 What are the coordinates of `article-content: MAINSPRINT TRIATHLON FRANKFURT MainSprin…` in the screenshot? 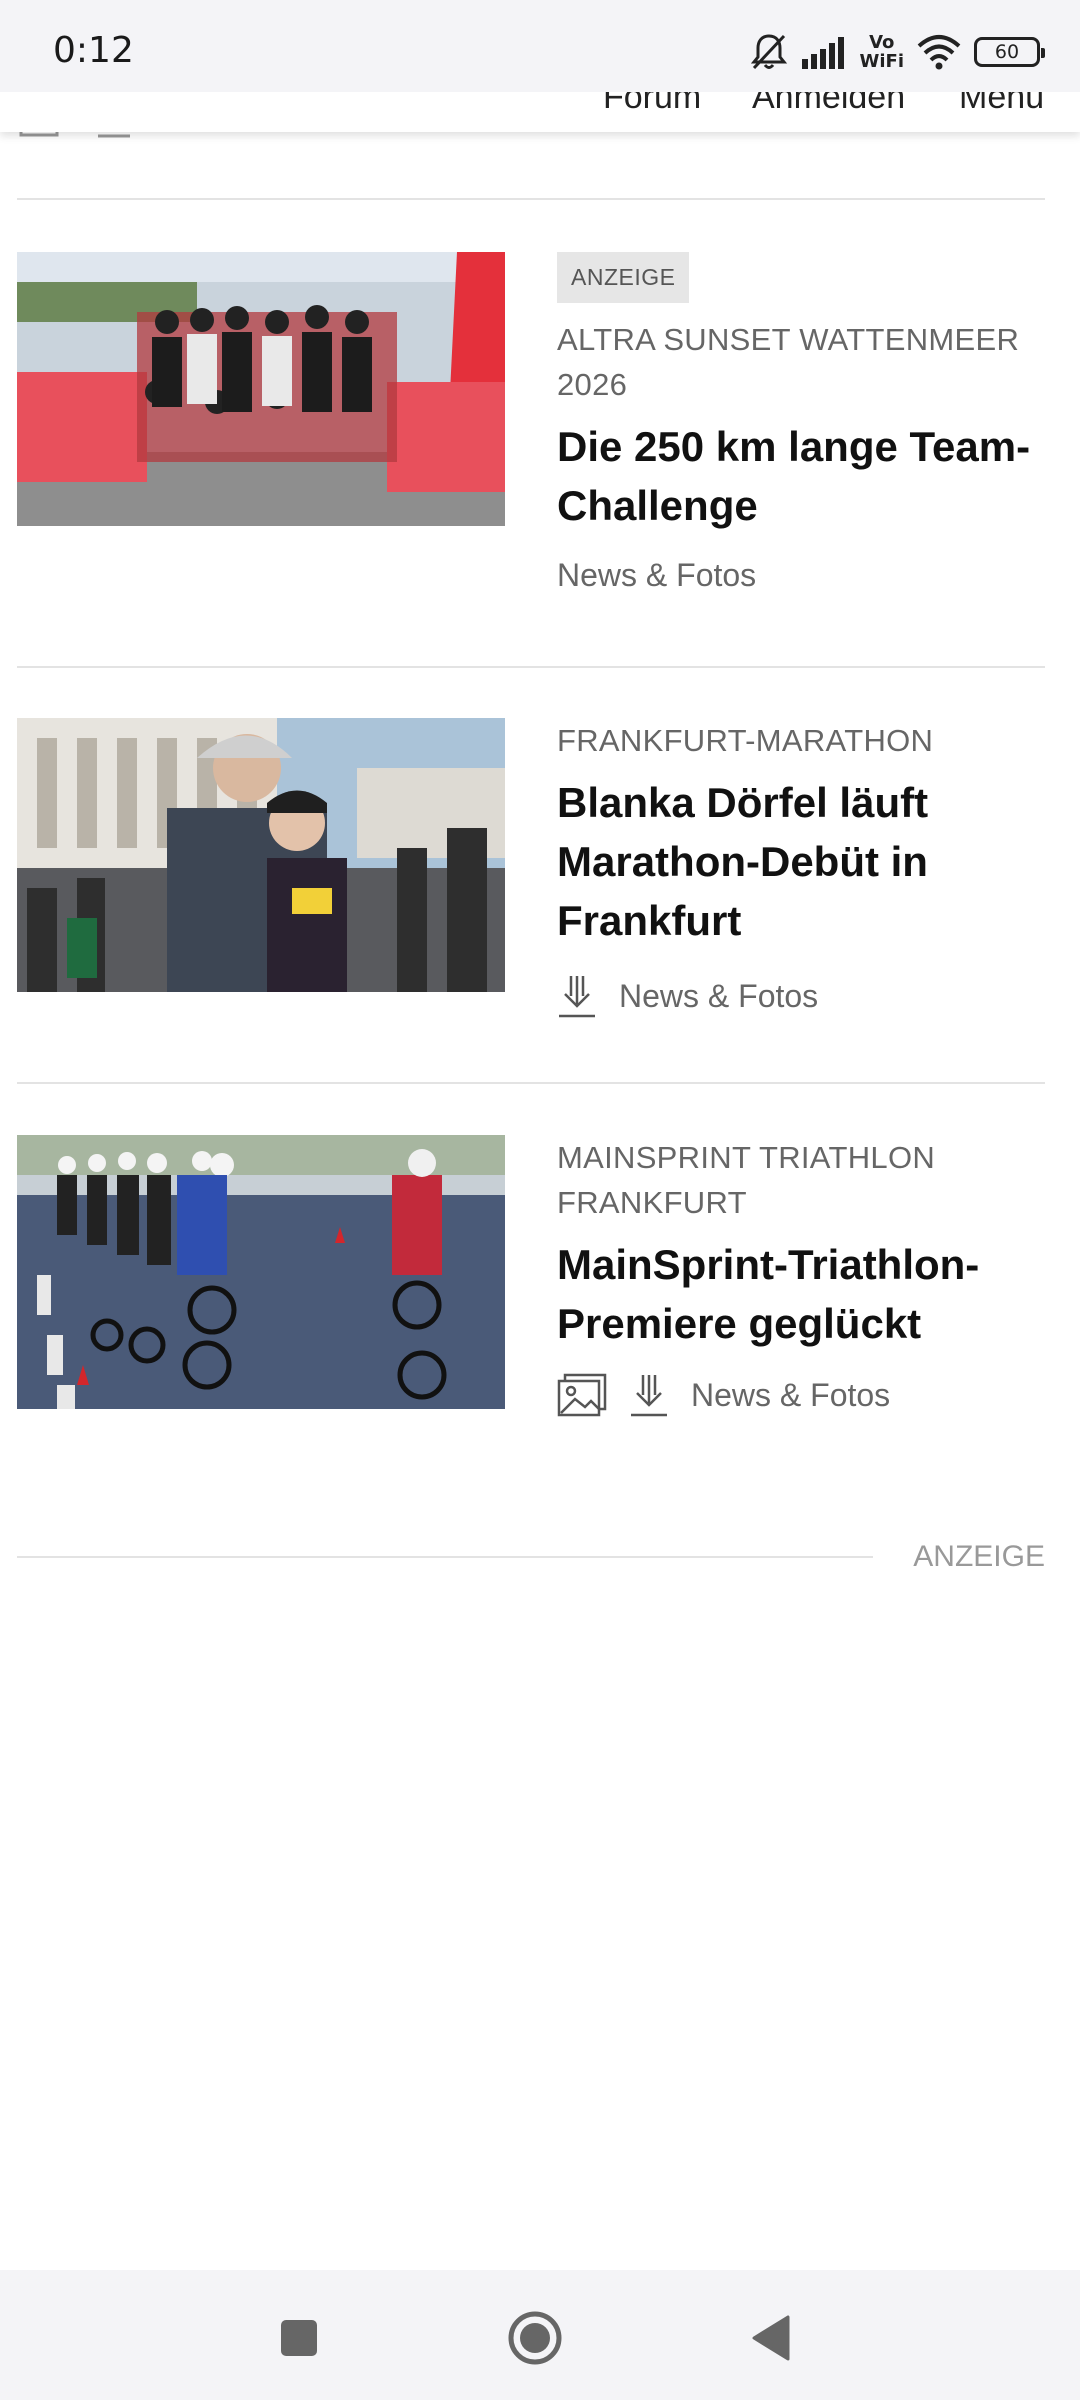 It's located at (807, 1277).